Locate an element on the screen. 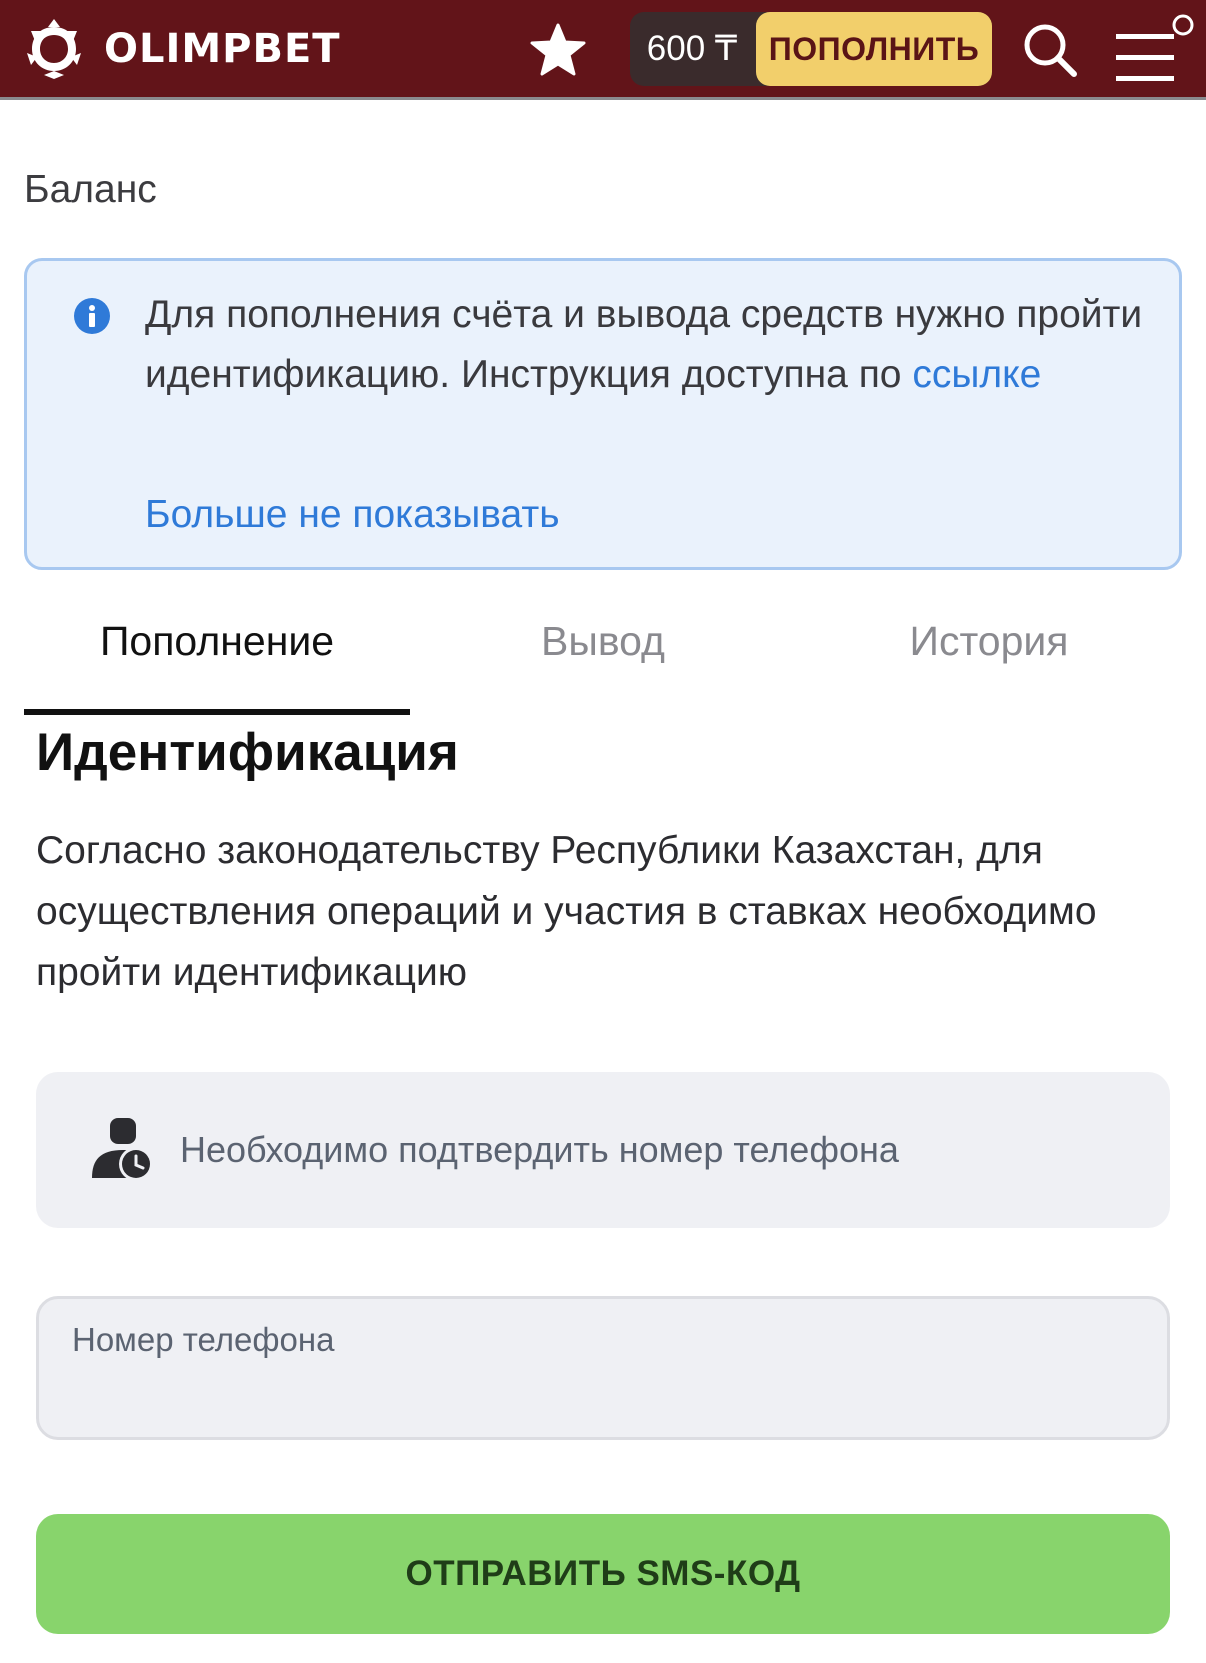 The image size is (1206, 1663). tab-withdraw: Вывод is located at coordinates (603, 658).